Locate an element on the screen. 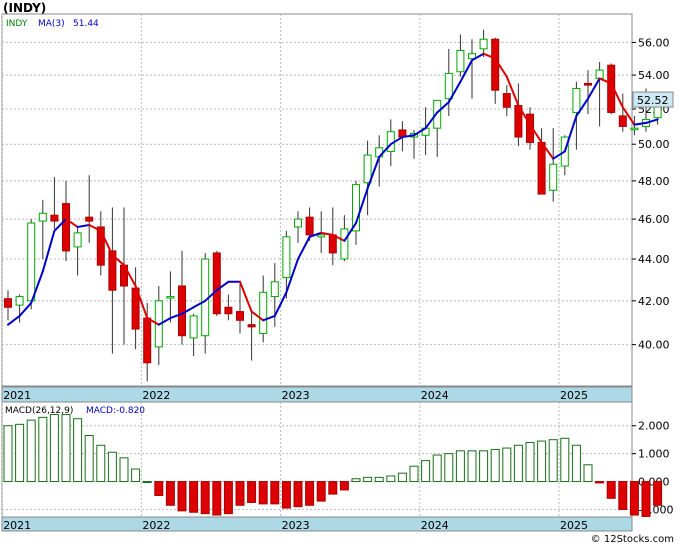  price-tick-label: 50.00 is located at coordinates (654, 144).